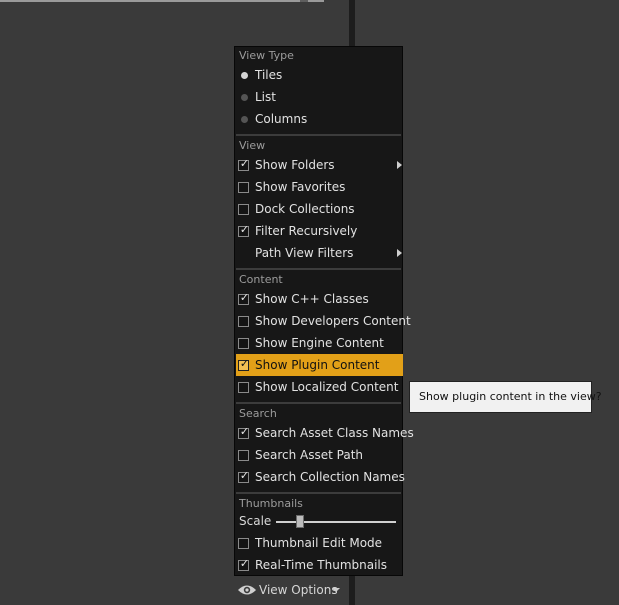  I want to click on menu-item-search-asset-class-names: ✓ Search Asset Class Names, so click(325, 433).